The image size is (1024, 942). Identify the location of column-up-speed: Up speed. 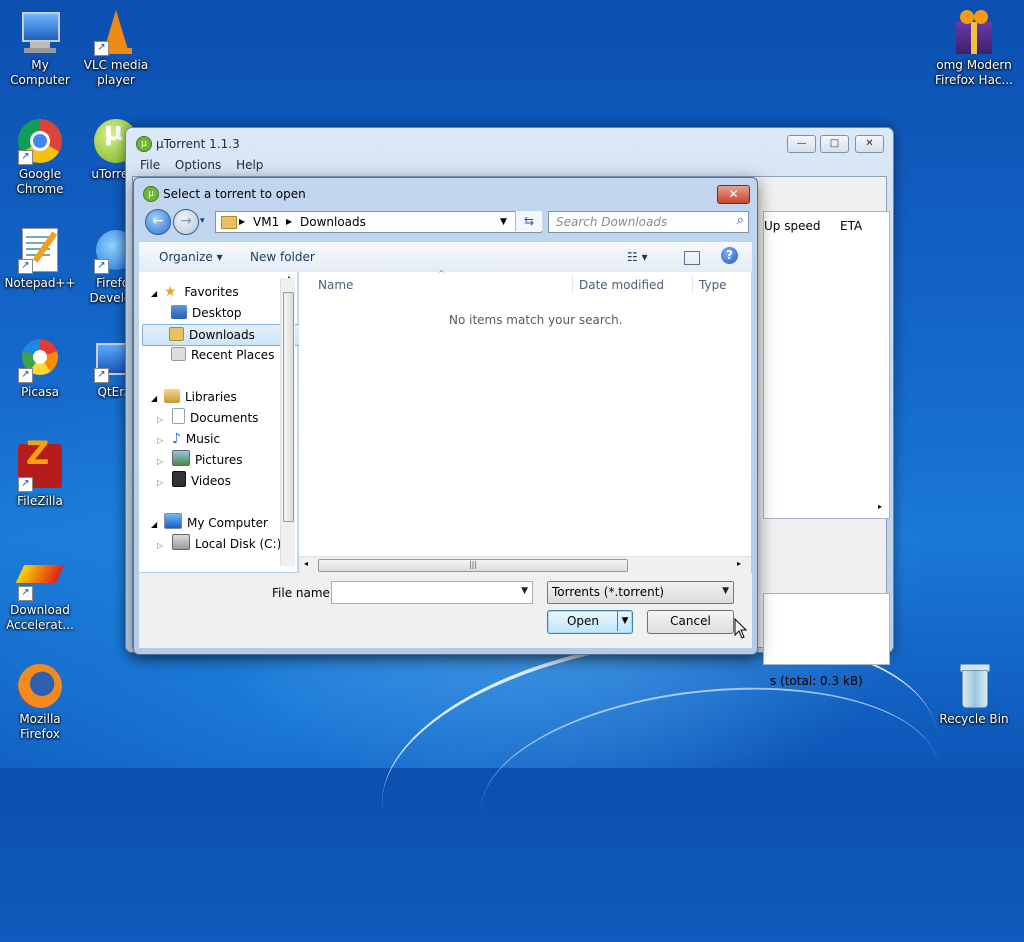
(792, 226).